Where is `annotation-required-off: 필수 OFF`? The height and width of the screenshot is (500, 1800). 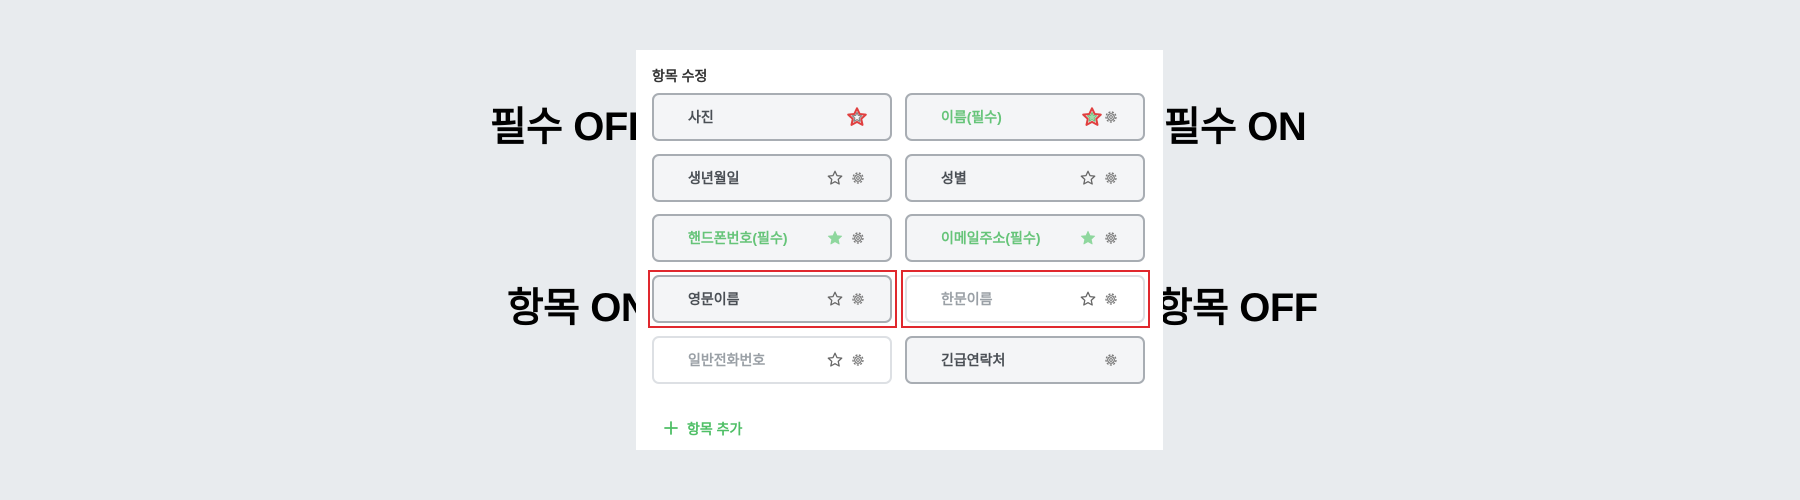
annotation-required-off: 필수 OFF is located at coordinates (571, 127).